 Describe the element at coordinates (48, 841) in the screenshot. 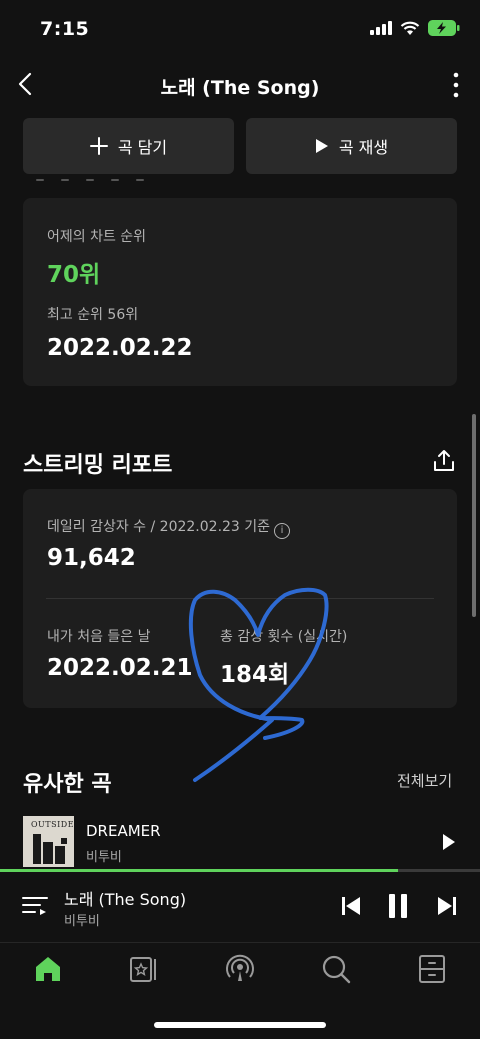

I see `album-art: OUTSIDE` at that location.